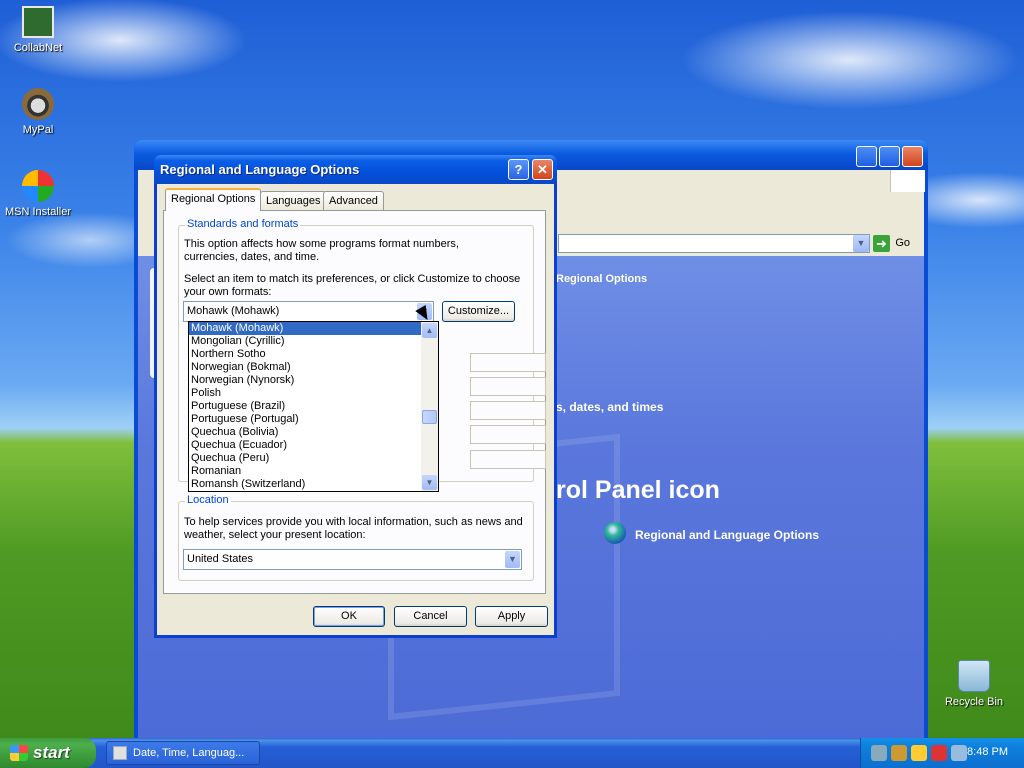 The height and width of the screenshot is (768, 1024). I want to click on ok-button: OK, so click(349, 616).